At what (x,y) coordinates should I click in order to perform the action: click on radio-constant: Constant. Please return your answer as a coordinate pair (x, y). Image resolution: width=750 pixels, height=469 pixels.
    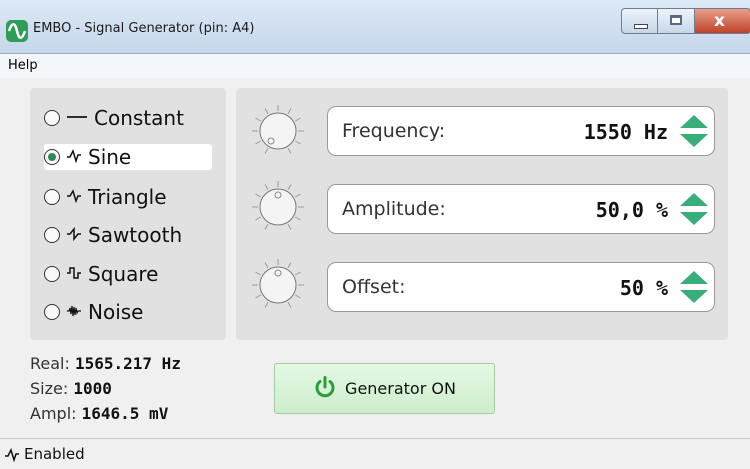
    Looking at the image, I should click on (129, 118).